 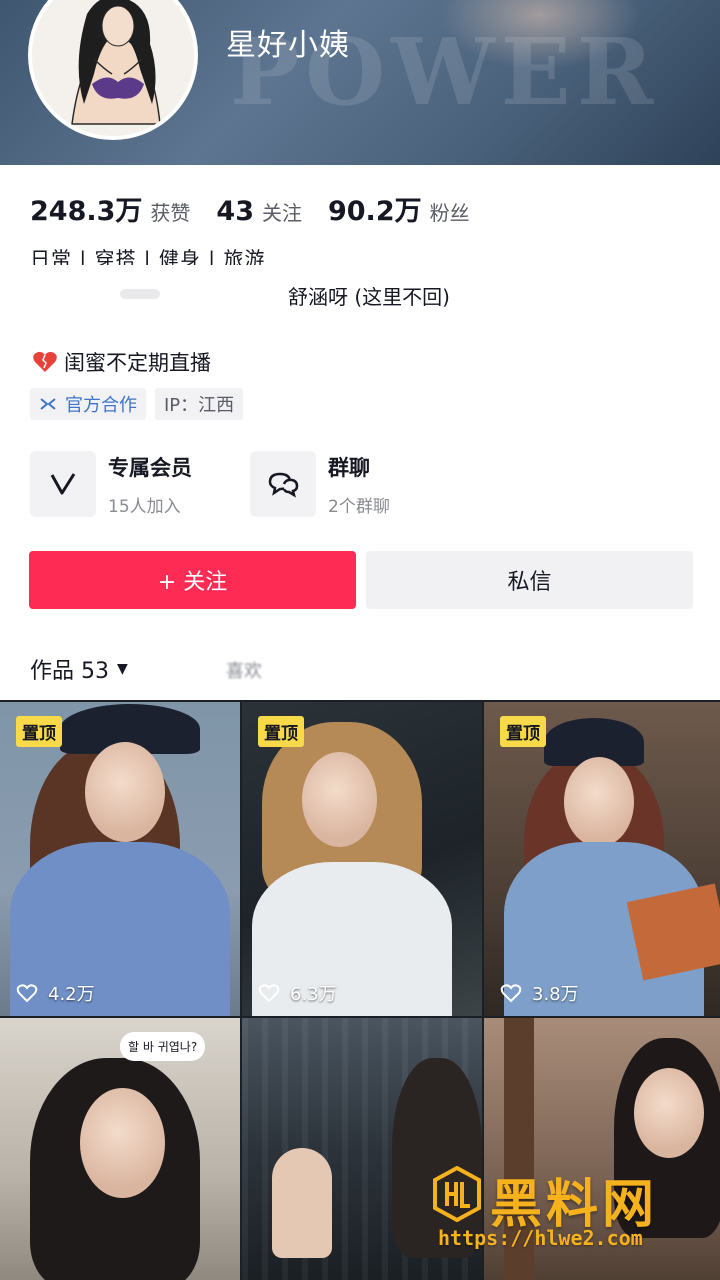 I want to click on likes-label: 获赞, so click(x=170, y=213).